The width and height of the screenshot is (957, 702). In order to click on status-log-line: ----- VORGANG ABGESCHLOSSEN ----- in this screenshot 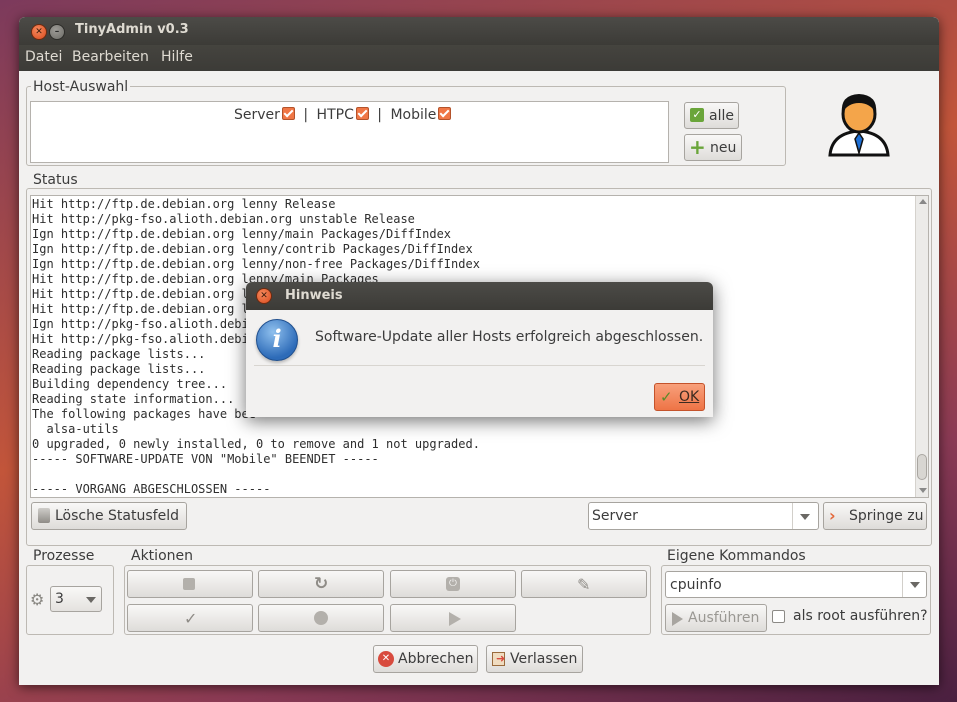, I will do `click(151, 489)`.